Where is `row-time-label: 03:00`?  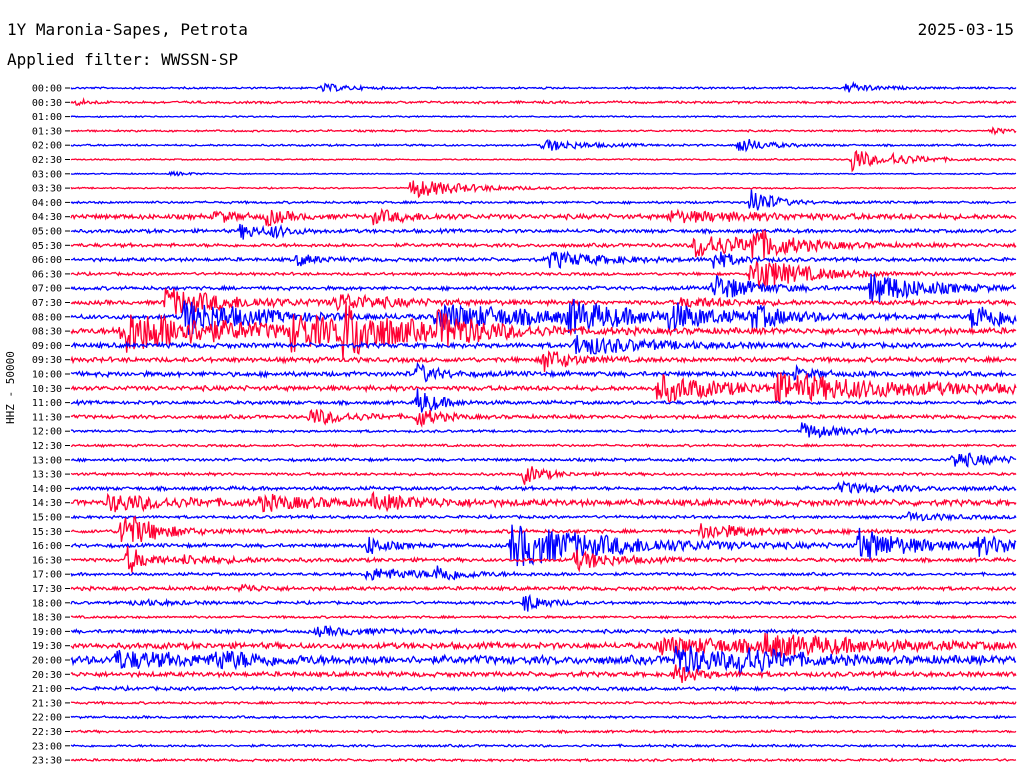 row-time-label: 03:00 is located at coordinates (47, 174).